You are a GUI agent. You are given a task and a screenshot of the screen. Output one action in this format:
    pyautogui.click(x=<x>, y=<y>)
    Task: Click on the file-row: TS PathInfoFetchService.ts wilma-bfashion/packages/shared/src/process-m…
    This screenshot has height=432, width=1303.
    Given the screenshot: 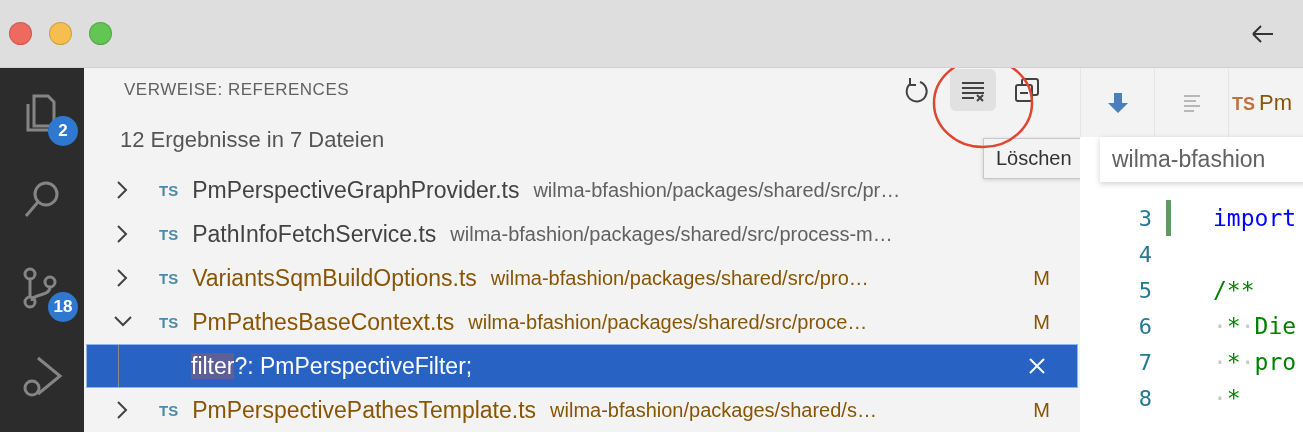 What is the action you would take?
    pyautogui.click(x=582, y=234)
    